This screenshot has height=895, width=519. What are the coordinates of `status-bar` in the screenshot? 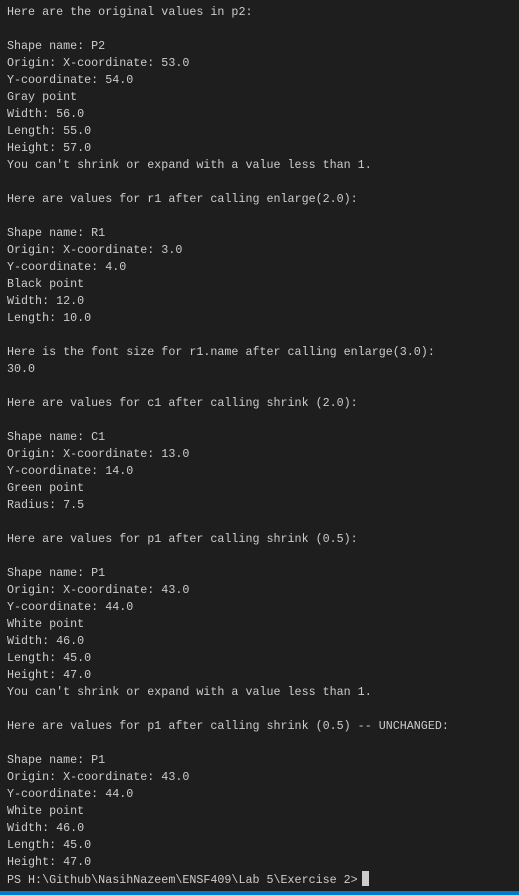 It's located at (259, 893).